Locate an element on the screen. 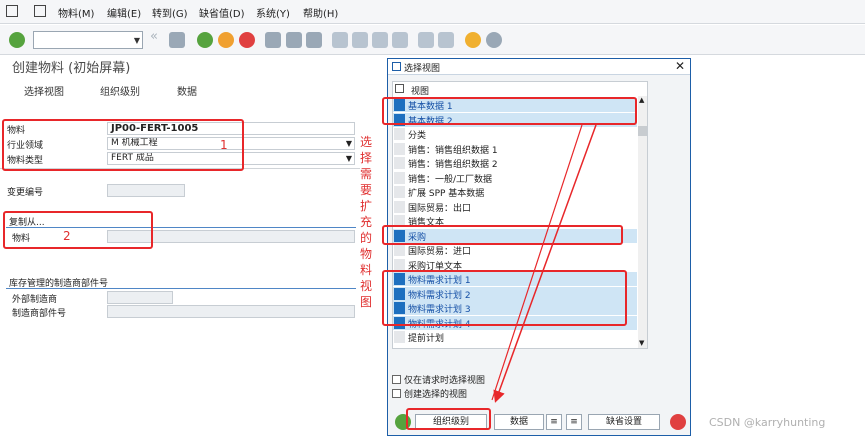 The height and width of the screenshot is (438, 865). arrow-line is located at coordinates (537, 262).